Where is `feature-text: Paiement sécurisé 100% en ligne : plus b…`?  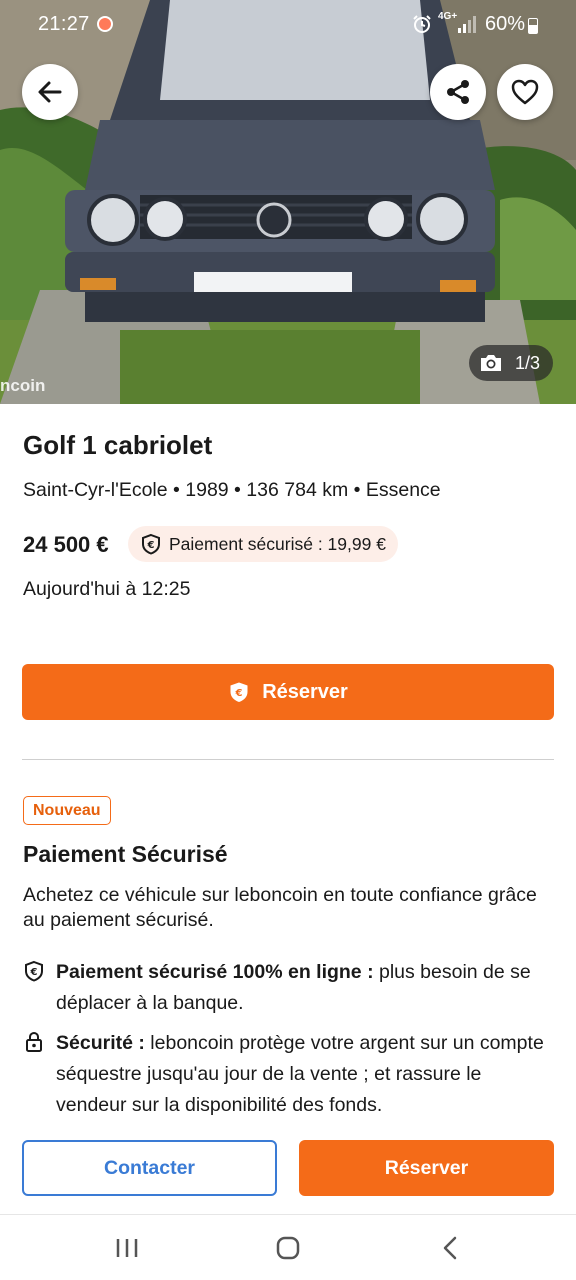 feature-text: Paiement sécurisé 100% en ligne : plus b… is located at coordinates (301, 988).